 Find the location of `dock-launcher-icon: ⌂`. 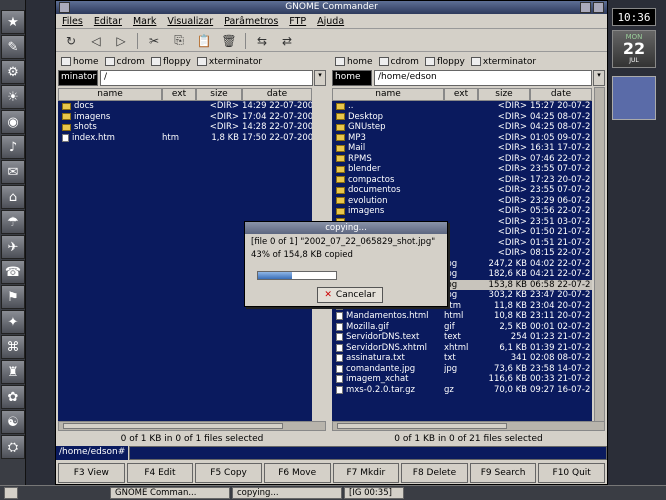

dock-launcher-icon: ⌂ is located at coordinates (13, 197).